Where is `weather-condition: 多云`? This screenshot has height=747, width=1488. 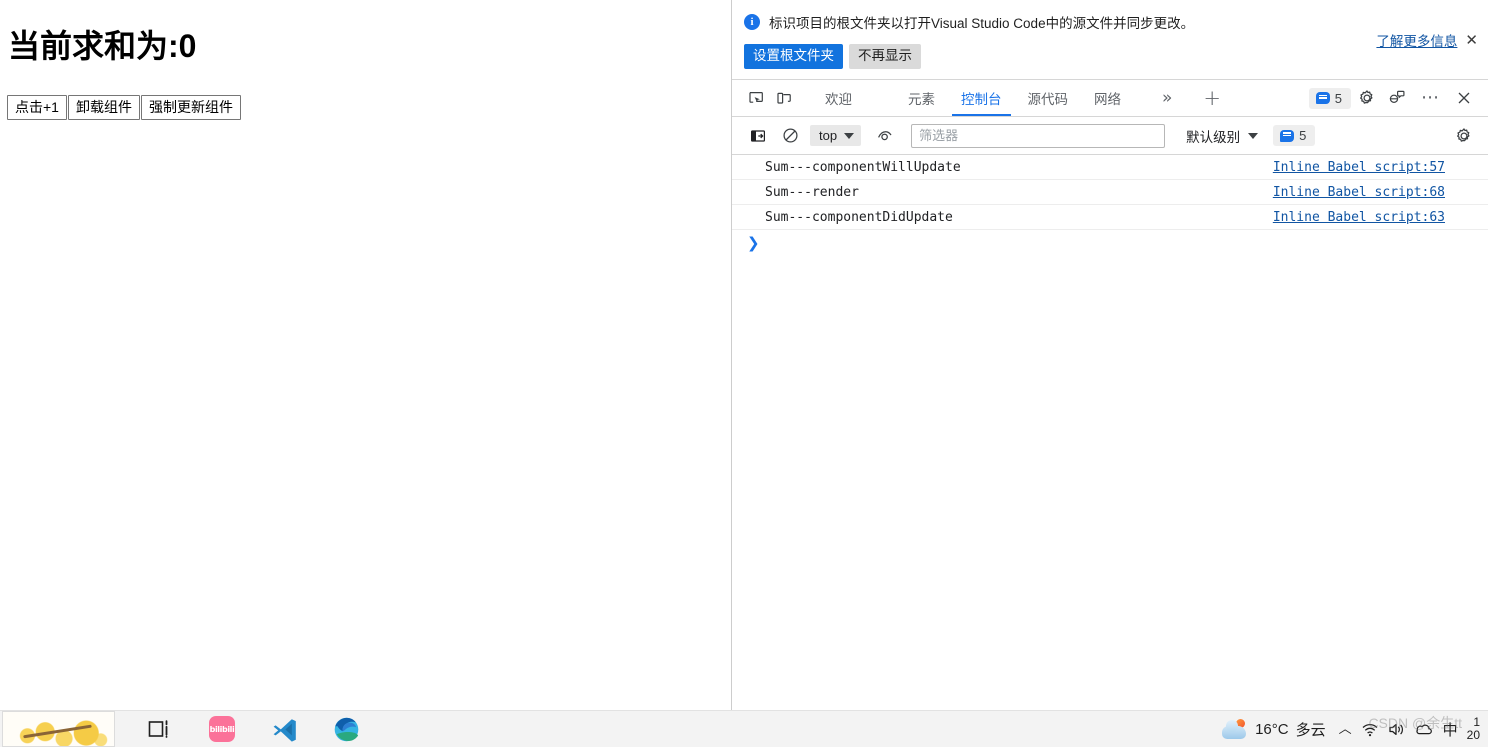 weather-condition: 多云 is located at coordinates (1310, 730).